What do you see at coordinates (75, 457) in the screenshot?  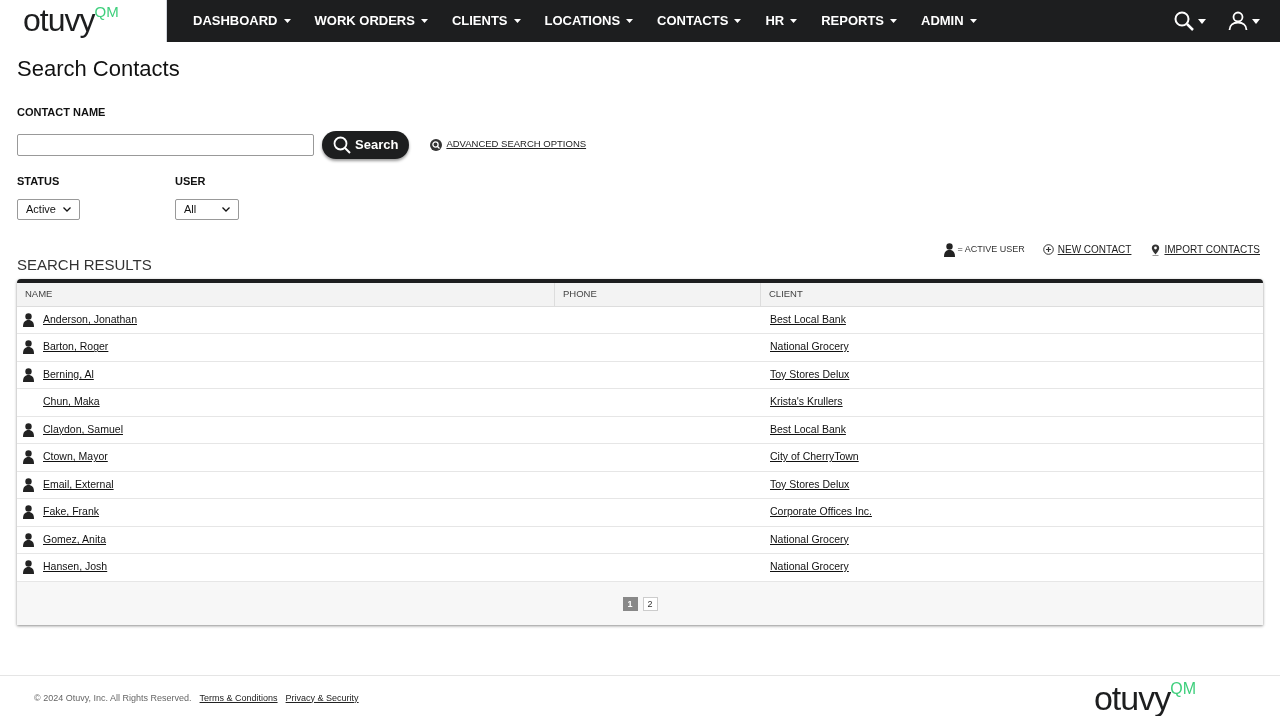 I see `contact-link: Ctown, Mayor` at bounding box center [75, 457].